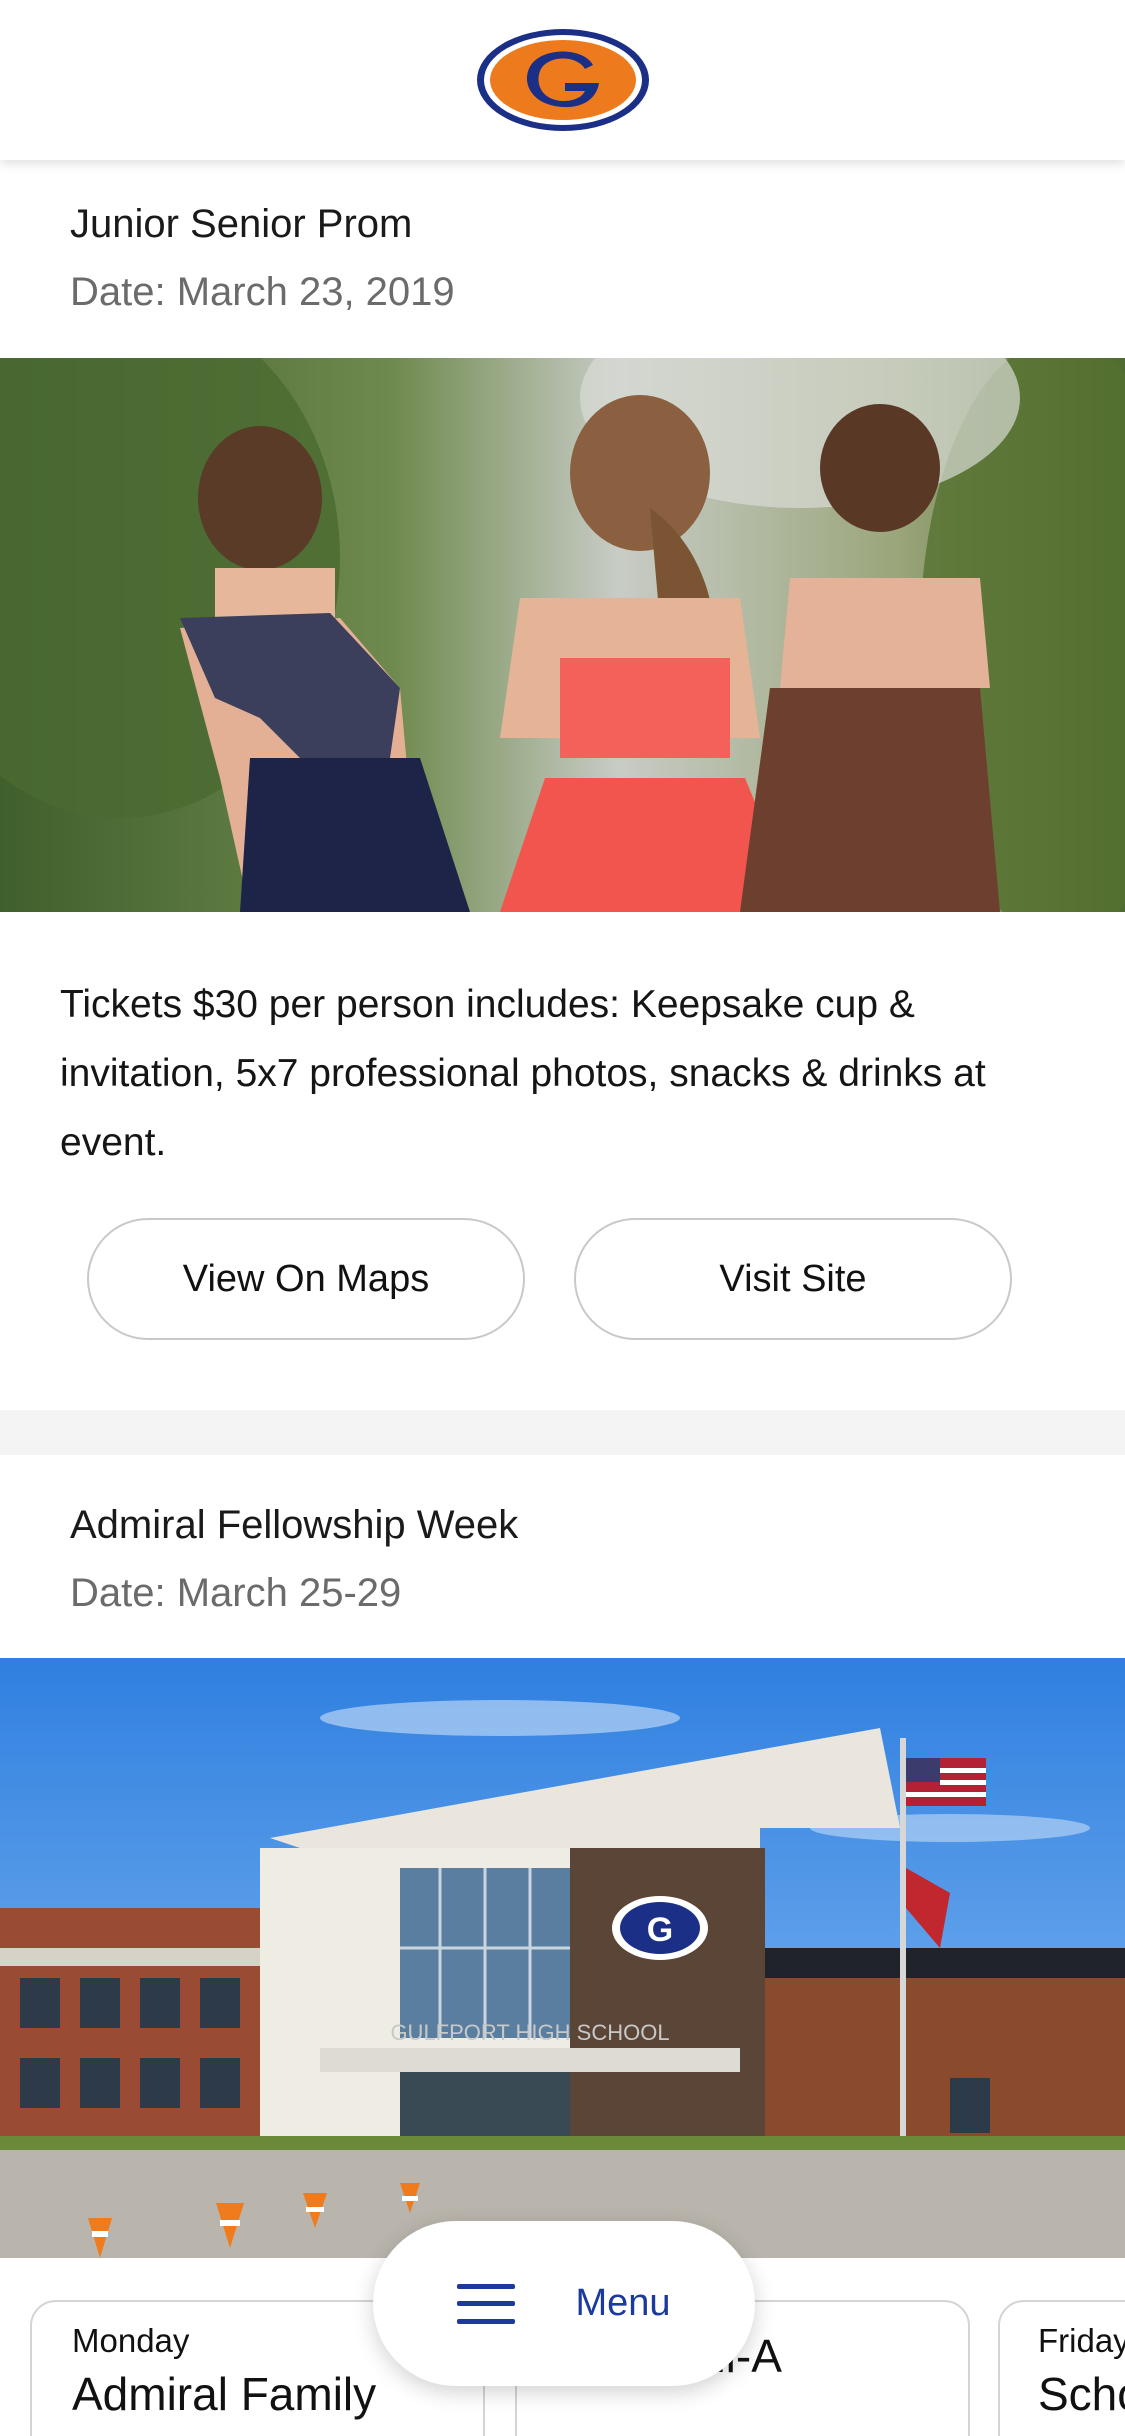 The image size is (1125, 2436). What do you see at coordinates (241, 224) in the screenshot?
I see `event-title: Junior Senior Prom` at bounding box center [241, 224].